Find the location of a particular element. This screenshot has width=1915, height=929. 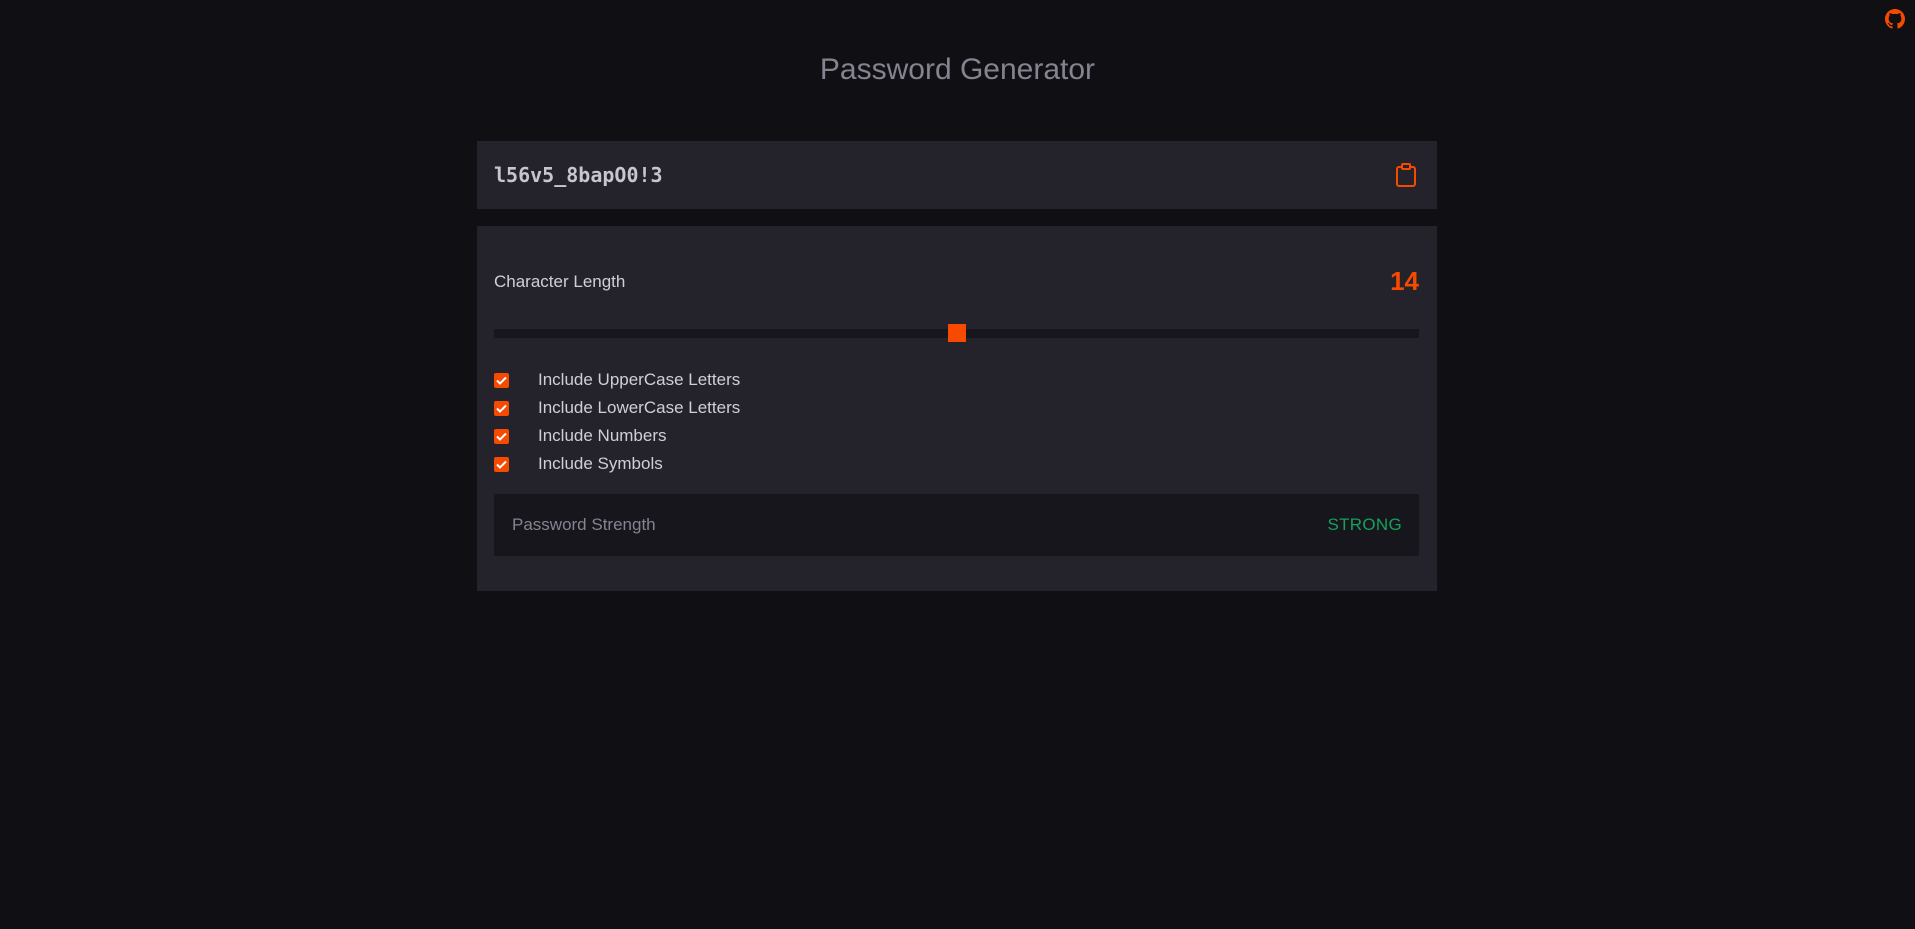

symbols-label: Include Symbols is located at coordinates (600, 463).